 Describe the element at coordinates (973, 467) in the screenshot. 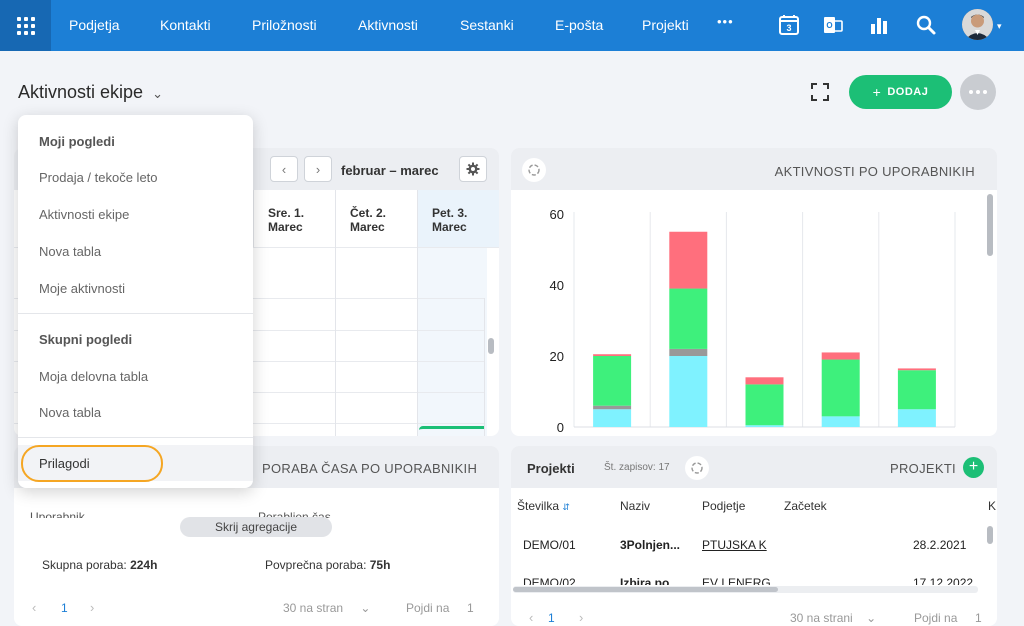

I see `add-project-icon: +` at that location.